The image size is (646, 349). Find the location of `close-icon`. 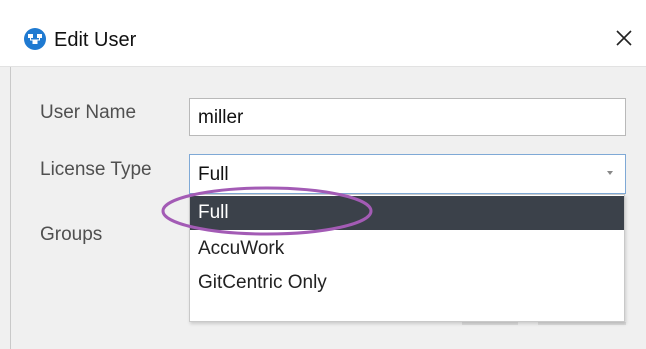

close-icon is located at coordinates (624, 38).